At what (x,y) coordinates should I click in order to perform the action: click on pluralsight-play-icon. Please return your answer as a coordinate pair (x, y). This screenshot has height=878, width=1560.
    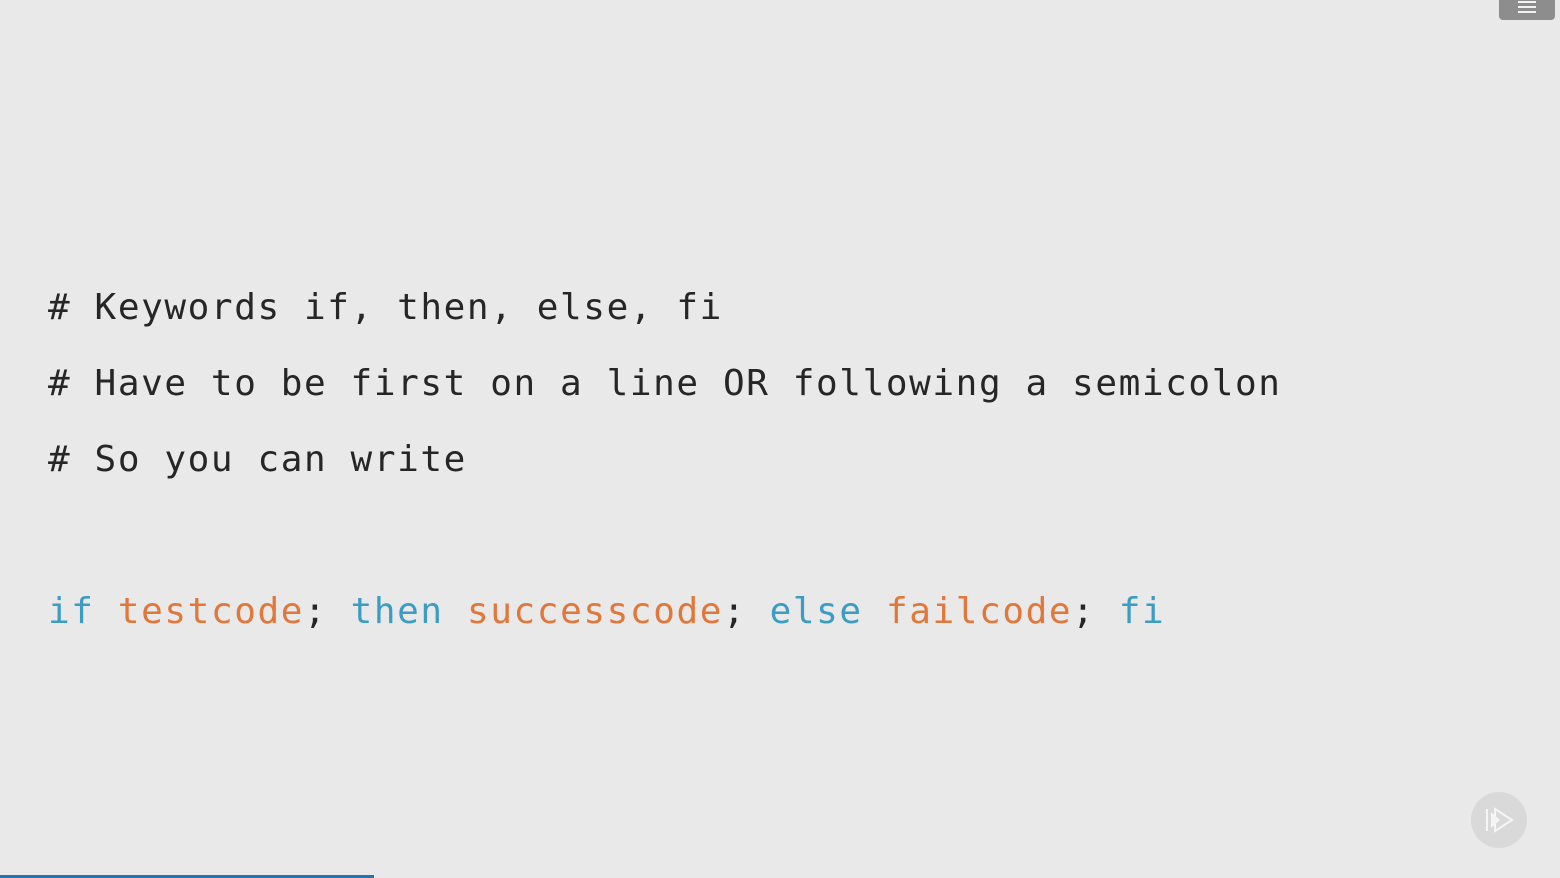
    Looking at the image, I should click on (1499, 820).